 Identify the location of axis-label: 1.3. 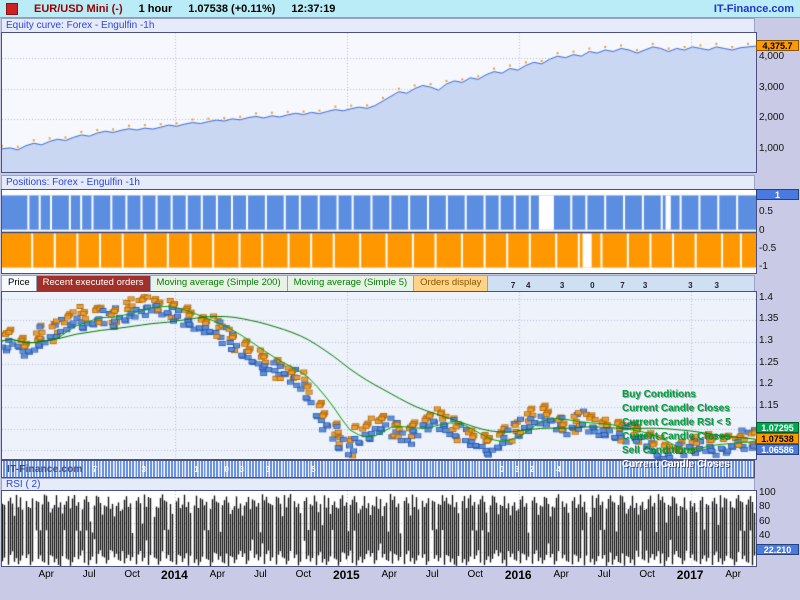
(766, 340).